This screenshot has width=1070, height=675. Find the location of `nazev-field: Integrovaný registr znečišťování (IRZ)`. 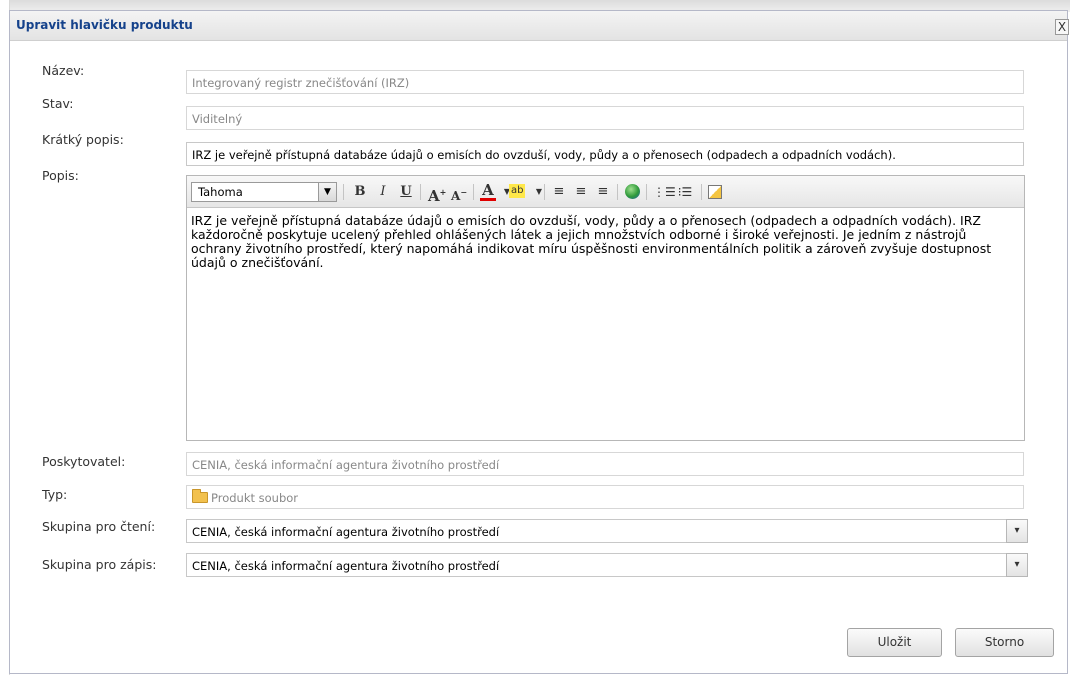

nazev-field: Integrovaný registr znečišťování (IRZ) is located at coordinates (605, 82).